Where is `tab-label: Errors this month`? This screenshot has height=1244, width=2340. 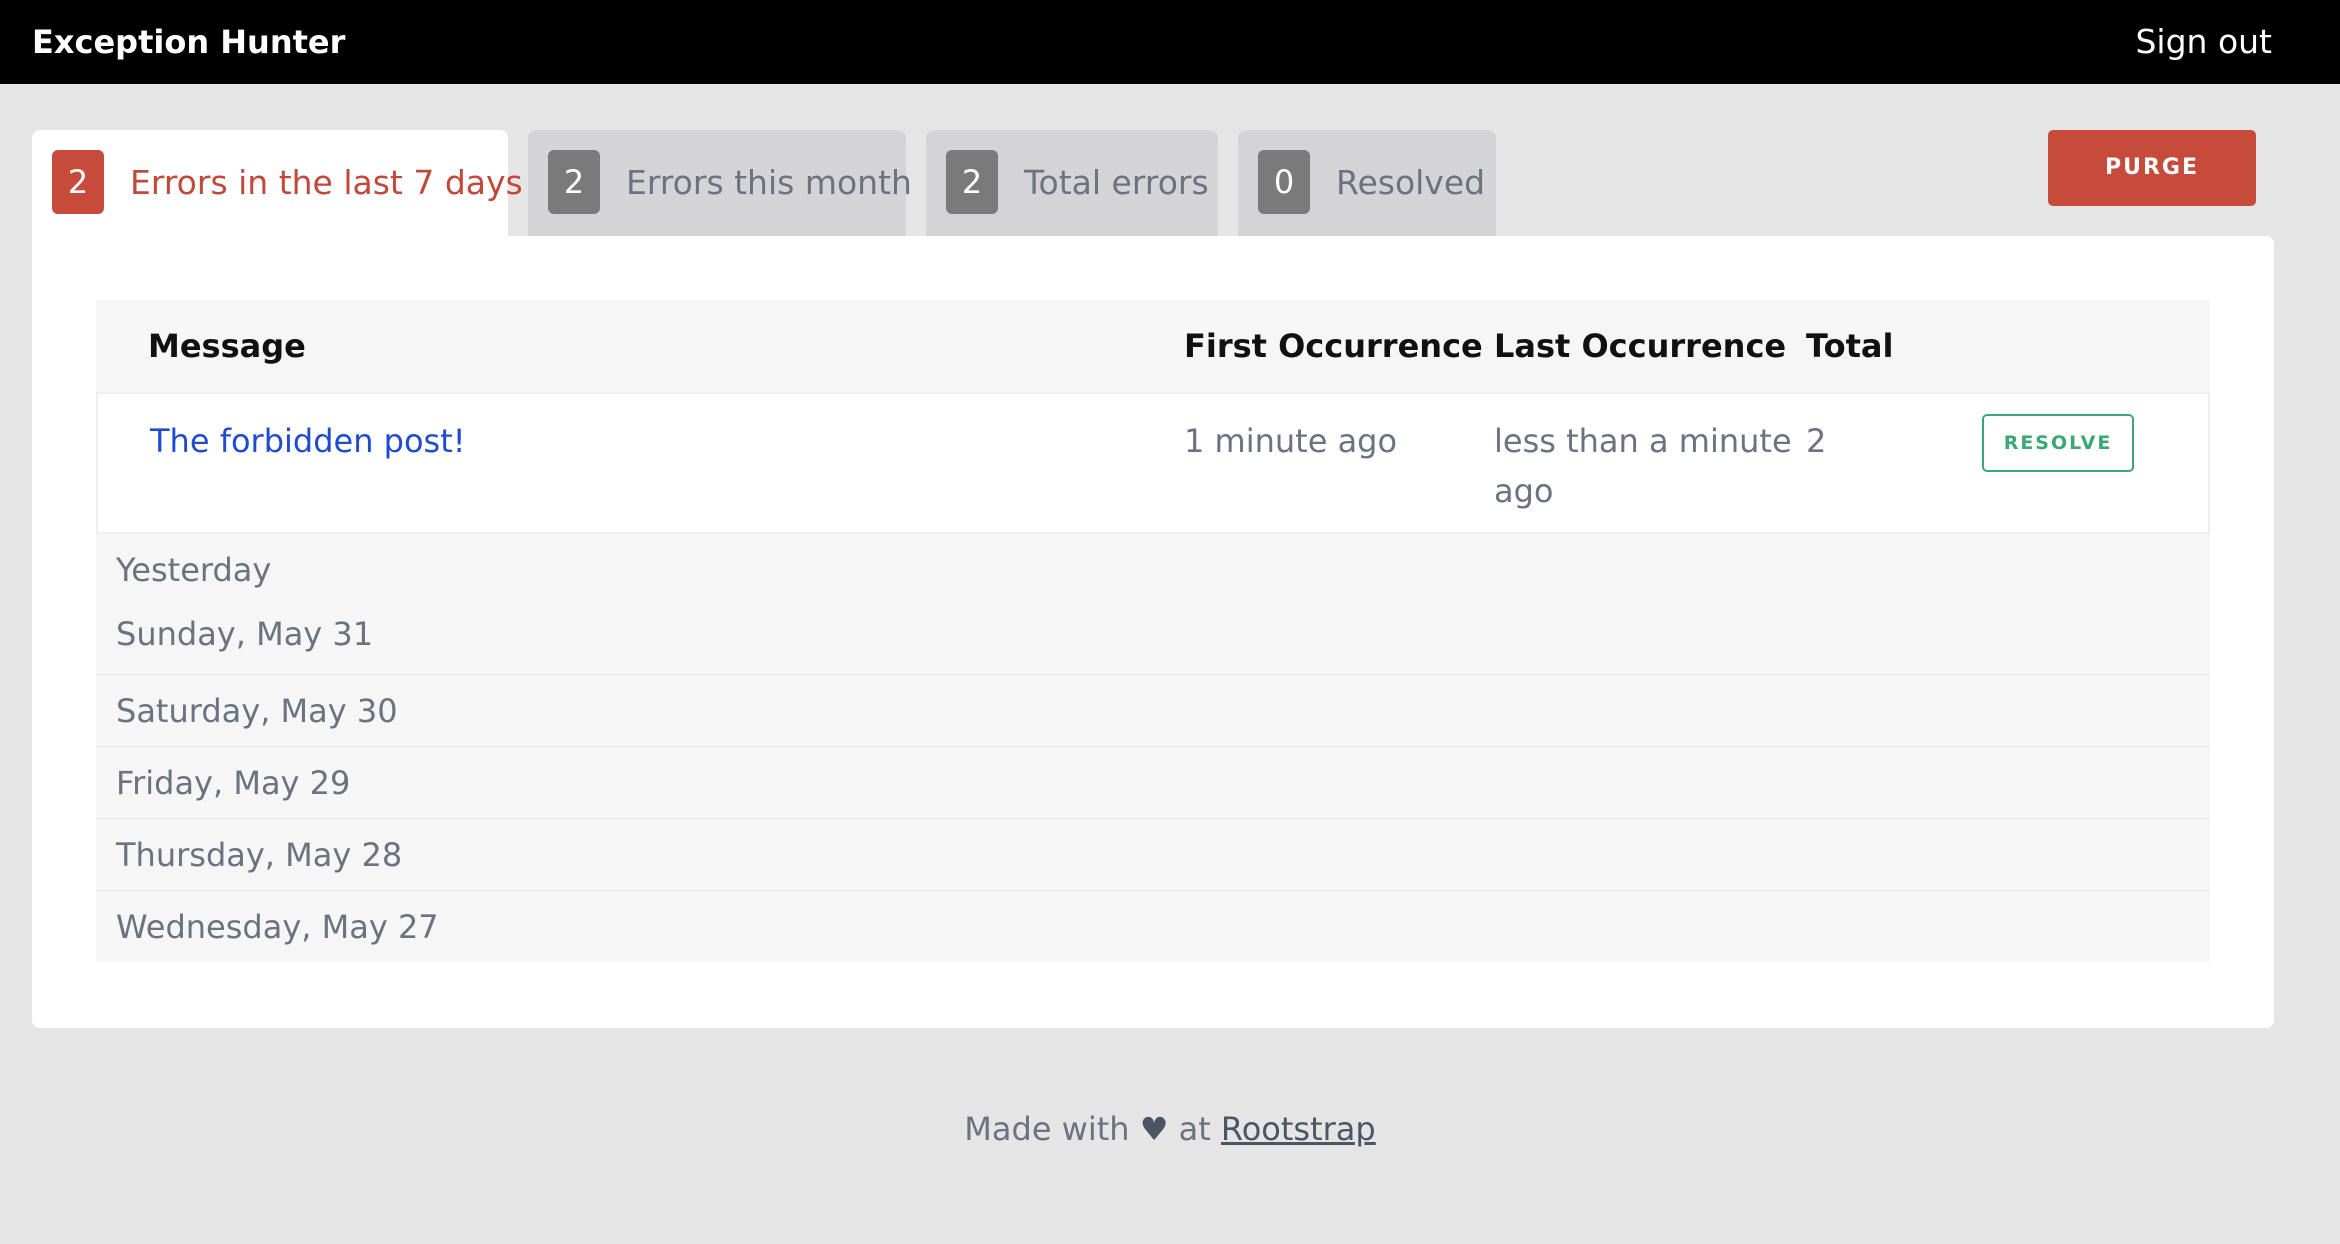
tab-label: Errors this month is located at coordinates (769, 182).